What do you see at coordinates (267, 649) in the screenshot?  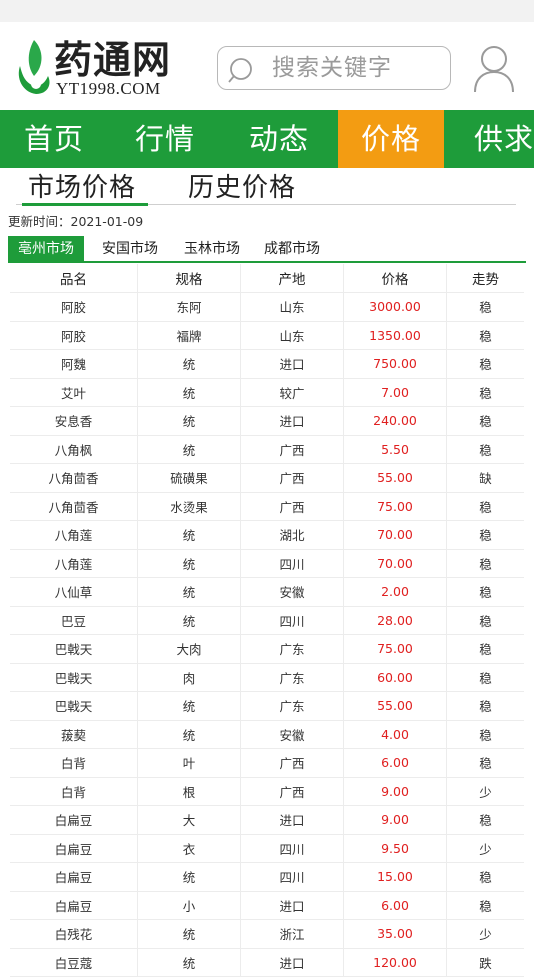 I see `table-row: 巴戟天大肉广东75.00稳` at bounding box center [267, 649].